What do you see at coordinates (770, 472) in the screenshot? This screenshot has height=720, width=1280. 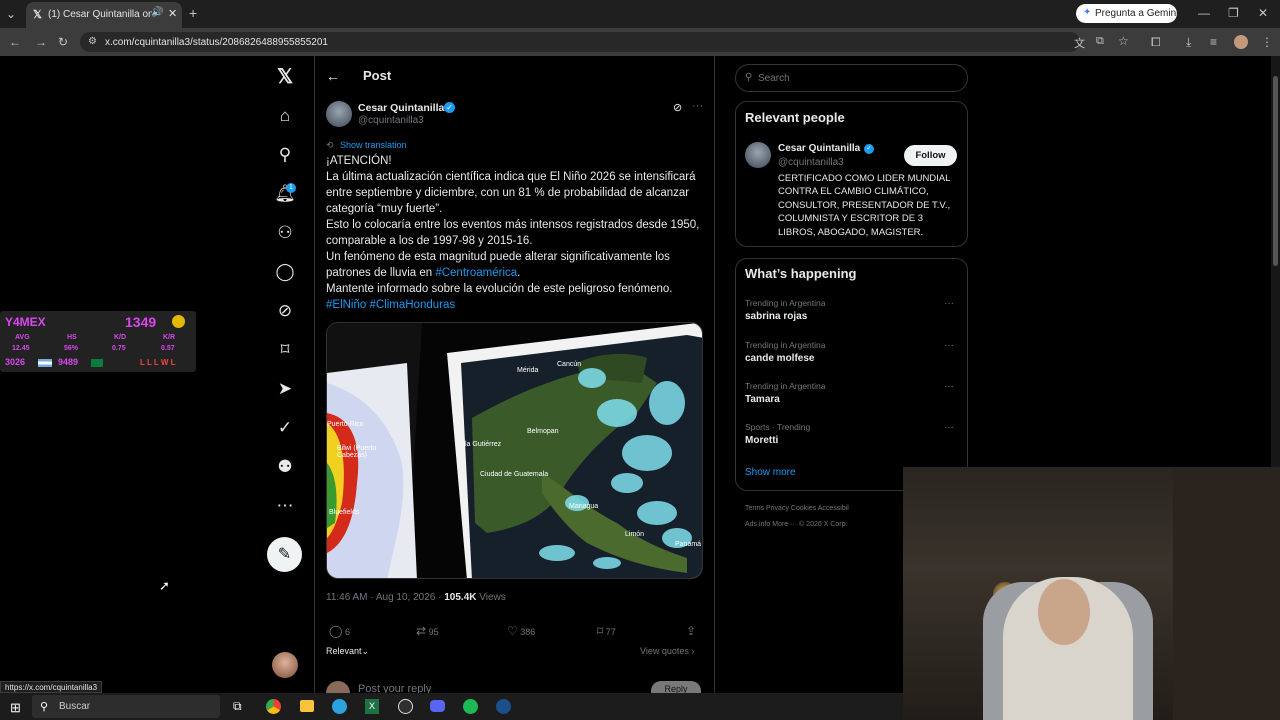 I see `show-more-link: Show more` at bounding box center [770, 472].